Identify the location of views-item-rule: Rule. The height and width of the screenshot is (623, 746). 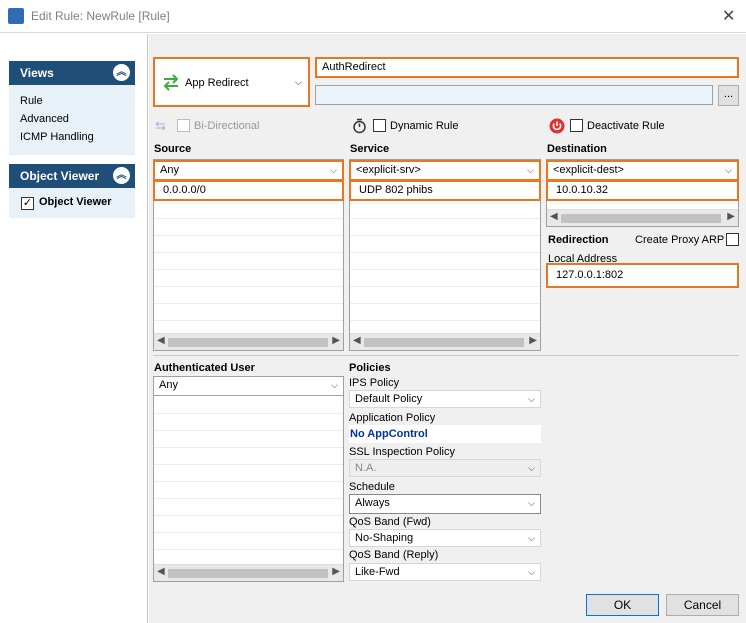
(72, 101).